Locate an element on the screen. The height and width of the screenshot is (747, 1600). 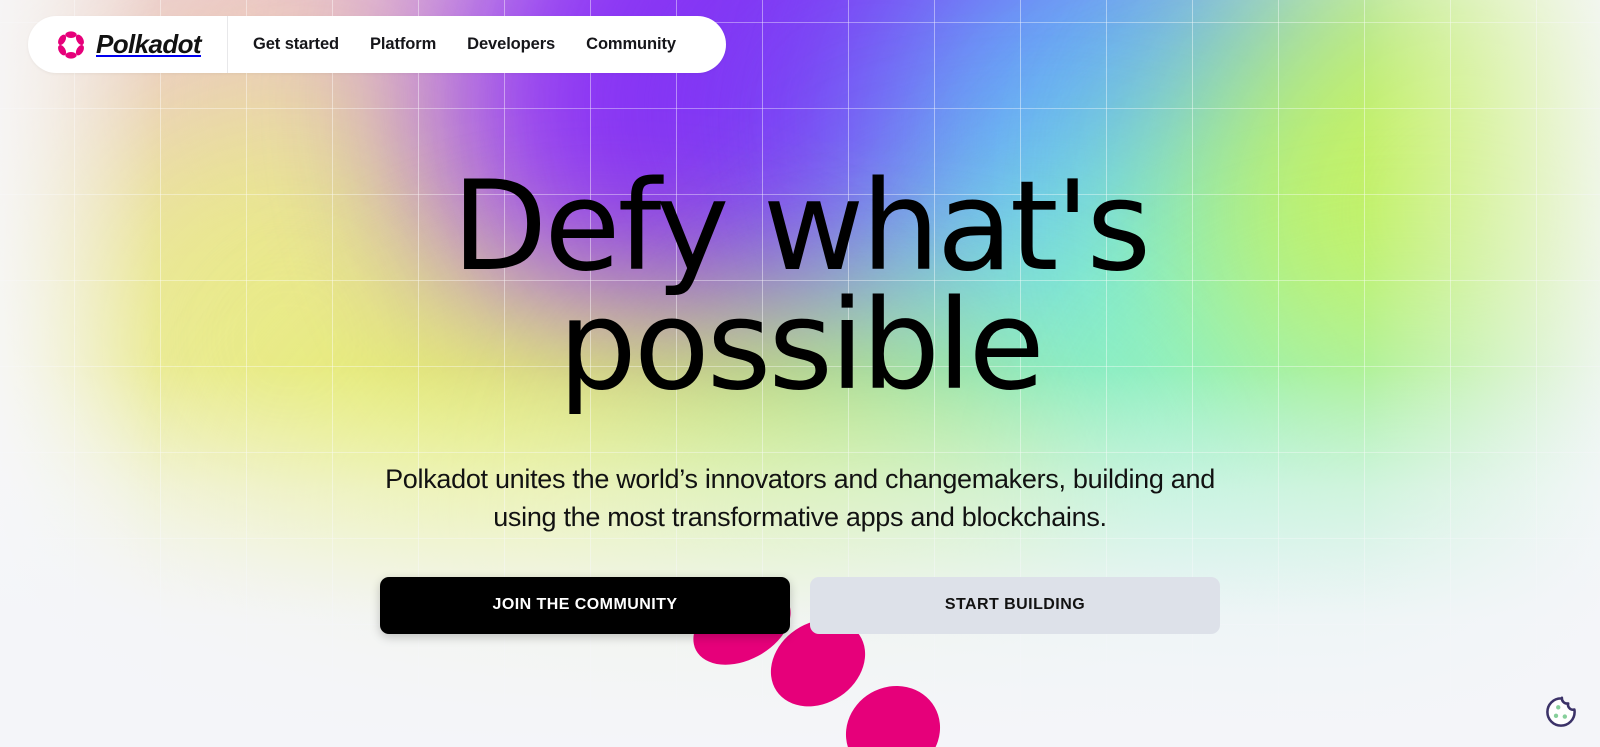
hero-title-line-1: Defy what's is located at coordinates (801, 227).